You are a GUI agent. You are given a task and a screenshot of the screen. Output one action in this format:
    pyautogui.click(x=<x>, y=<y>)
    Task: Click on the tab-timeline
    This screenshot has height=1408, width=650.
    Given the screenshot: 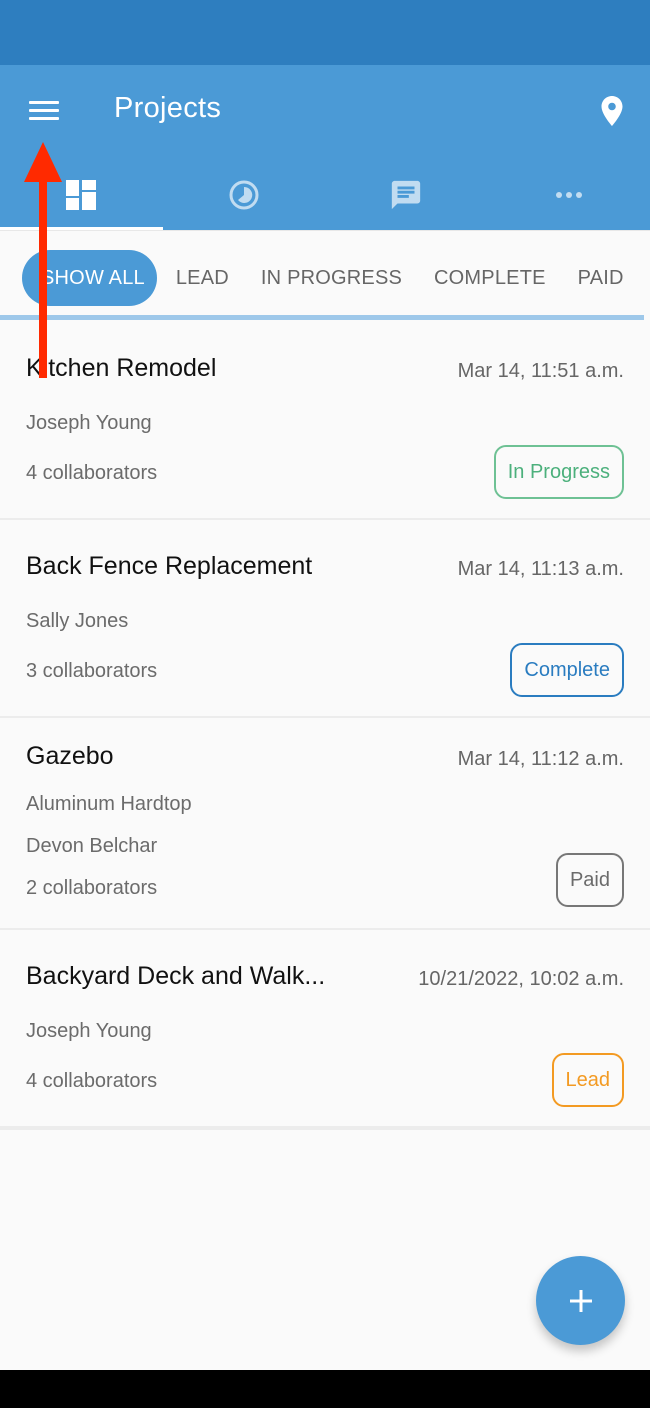 What is the action you would take?
    pyautogui.click(x=244, y=195)
    